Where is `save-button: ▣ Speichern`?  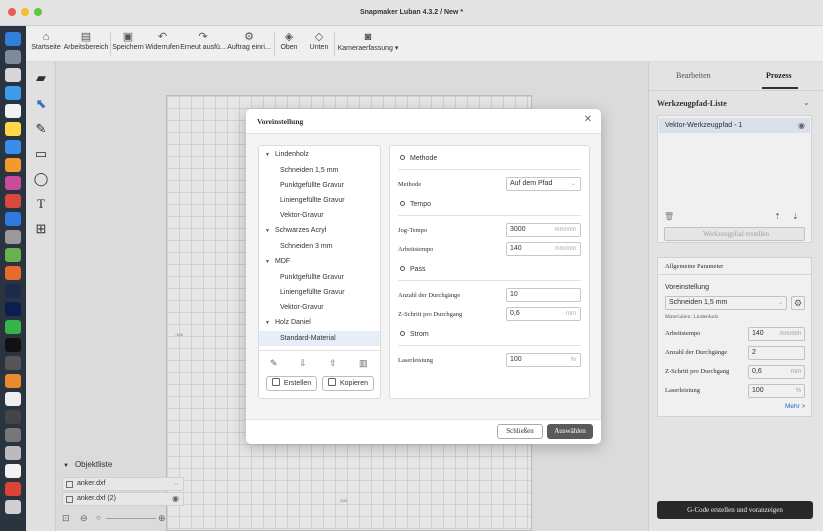 save-button: ▣ Speichern is located at coordinates (128, 45).